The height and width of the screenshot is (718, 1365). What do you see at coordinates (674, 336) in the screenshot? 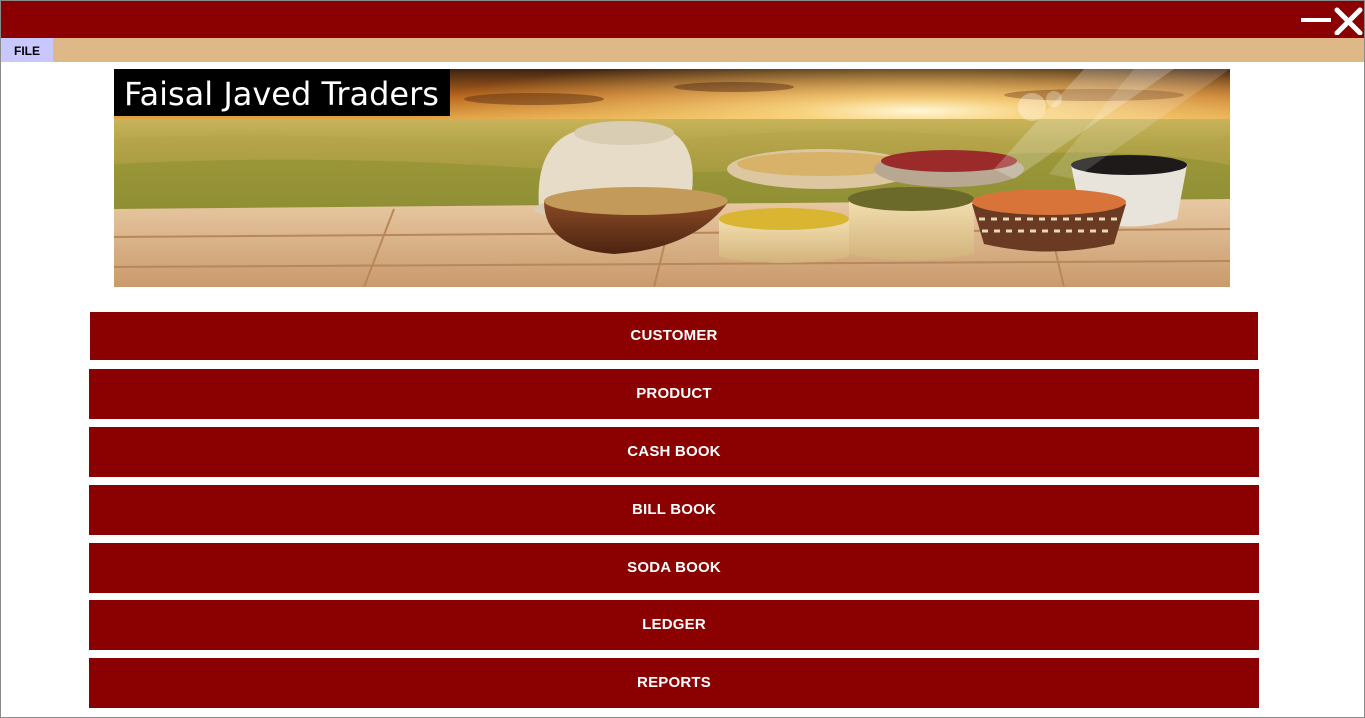
I see `customer-button: CUSTOMER` at bounding box center [674, 336].